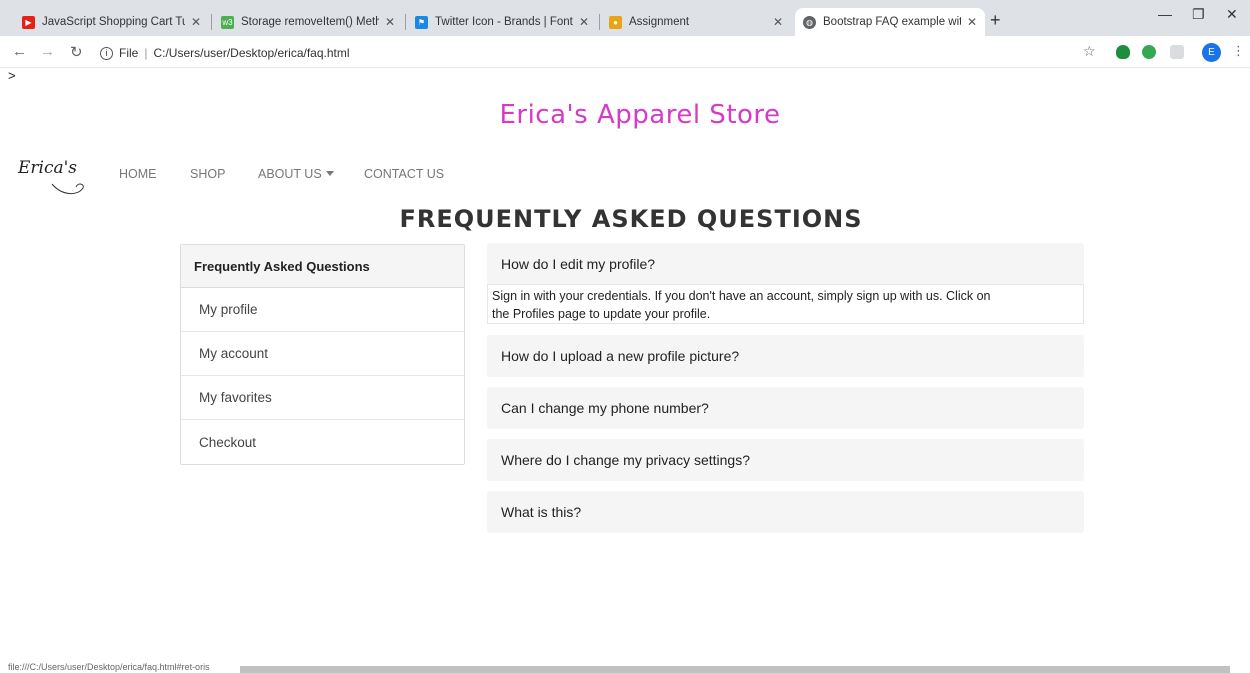 The height and width of the screenshot is (673, 1250). What do you see at coordinates (785, 512) in the screenshot?
I see `faq-question-what-is-this: What is this?` at bounding box center [785, 512].